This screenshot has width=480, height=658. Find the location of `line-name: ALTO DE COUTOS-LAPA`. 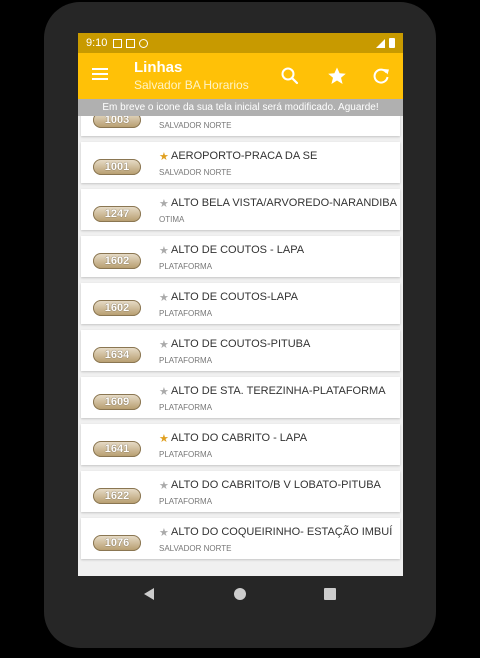

line-name: ALTO DE COUTOS-LAPA is located at coordinates (234, 297).